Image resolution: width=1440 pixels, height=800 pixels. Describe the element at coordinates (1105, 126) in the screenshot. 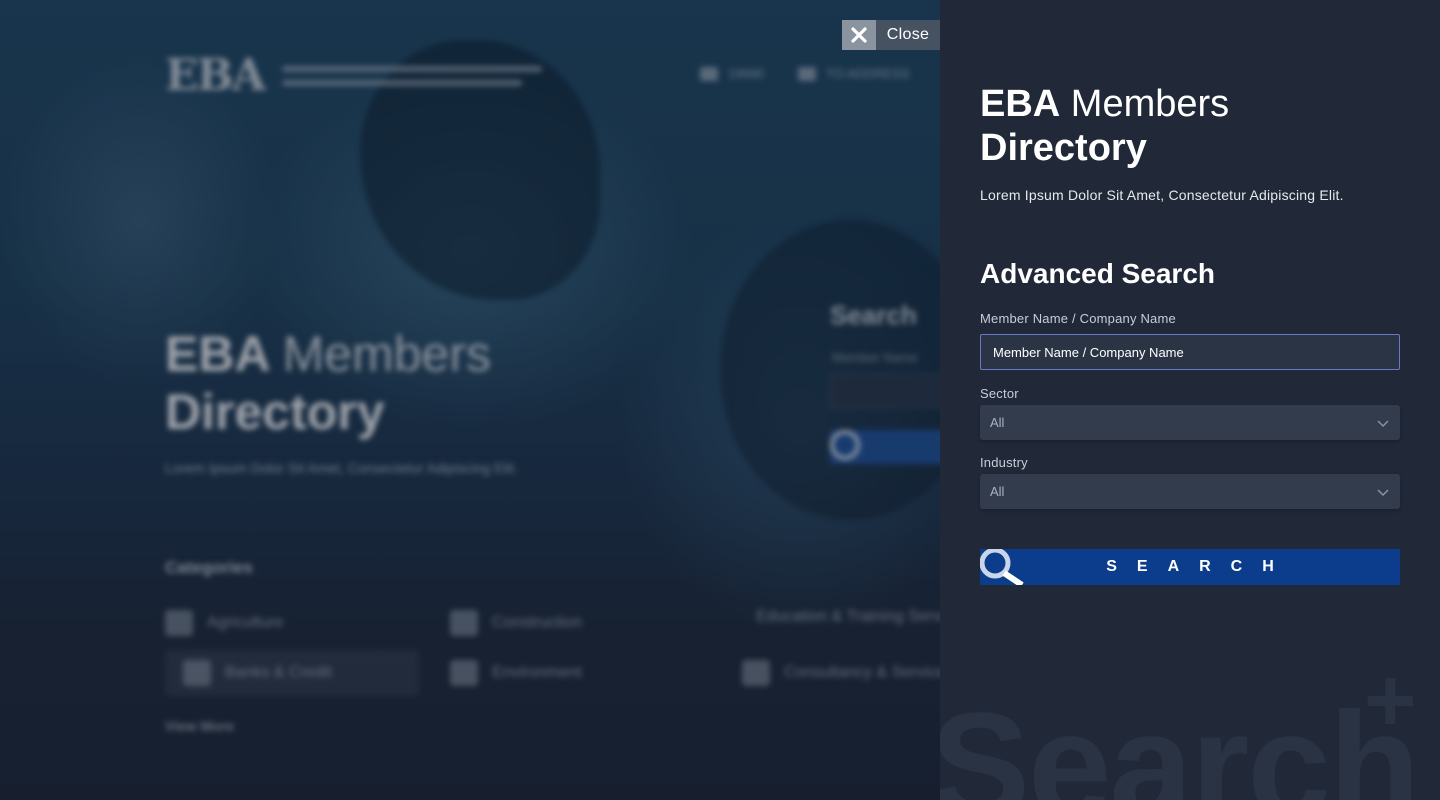

I see `panel-title: EBA Members Directory` at that location.